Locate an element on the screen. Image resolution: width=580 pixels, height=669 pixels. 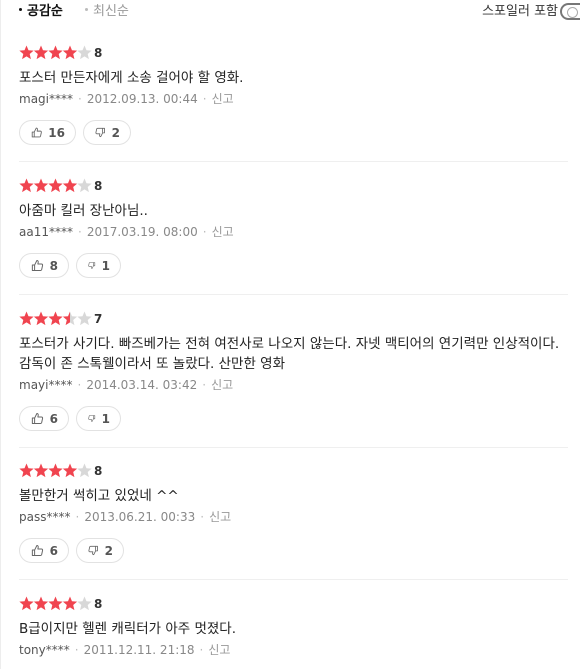
review-meta: mayi**** · 2014.03.14. 03:42 · 신고 is located at coordinates (126, 385).